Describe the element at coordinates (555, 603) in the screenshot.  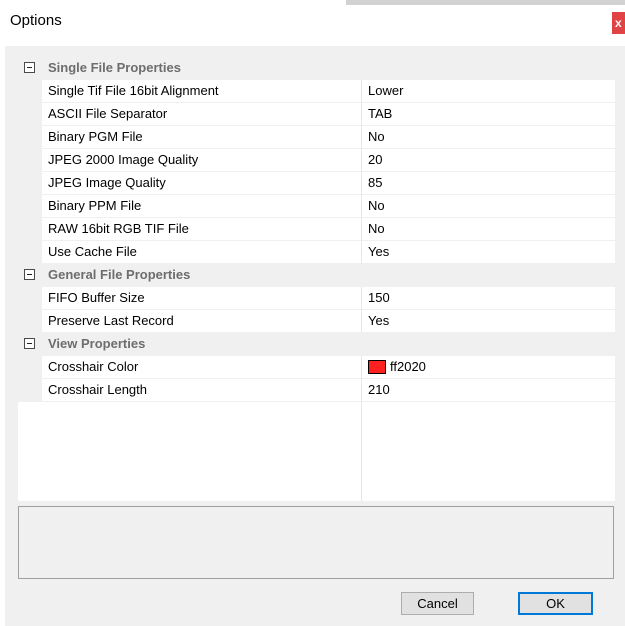
I see `ok-button: OK` at that location.